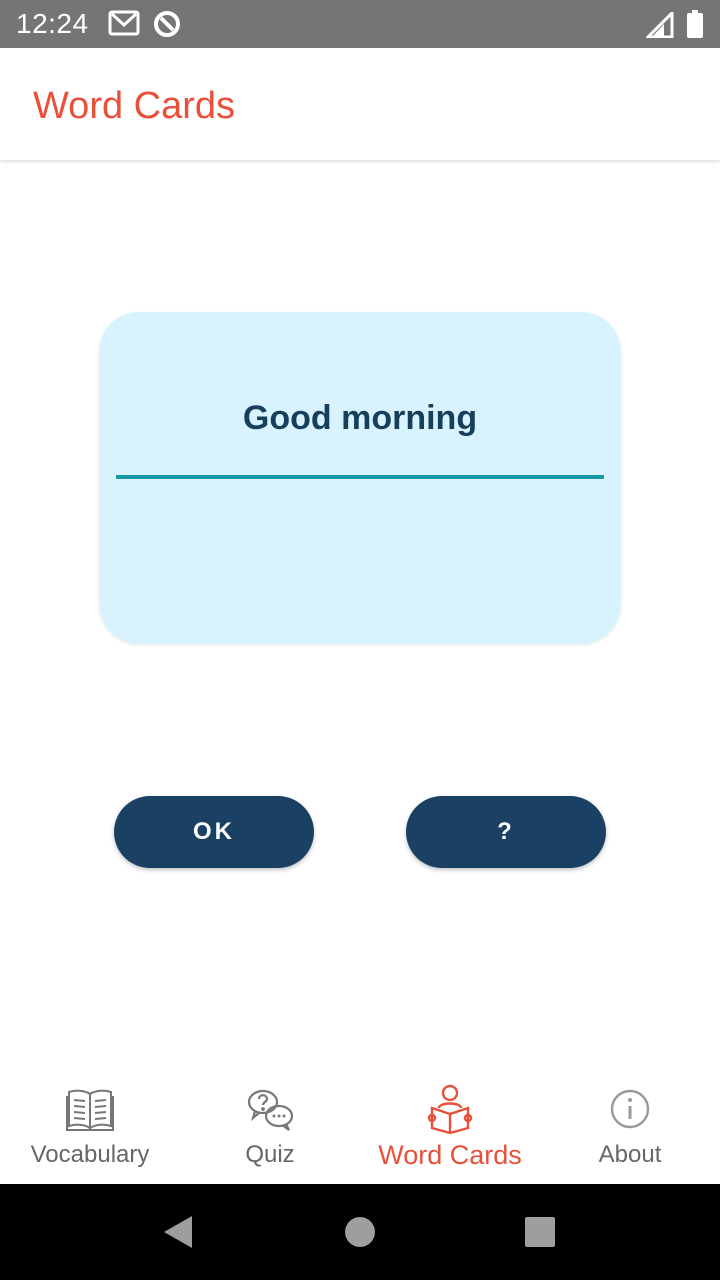 The image size is (720, 1280). What do you see at coordinates (134, 106) in the screenshot?
I see `page-title: Word Cards` at bounding box center [134, 106].